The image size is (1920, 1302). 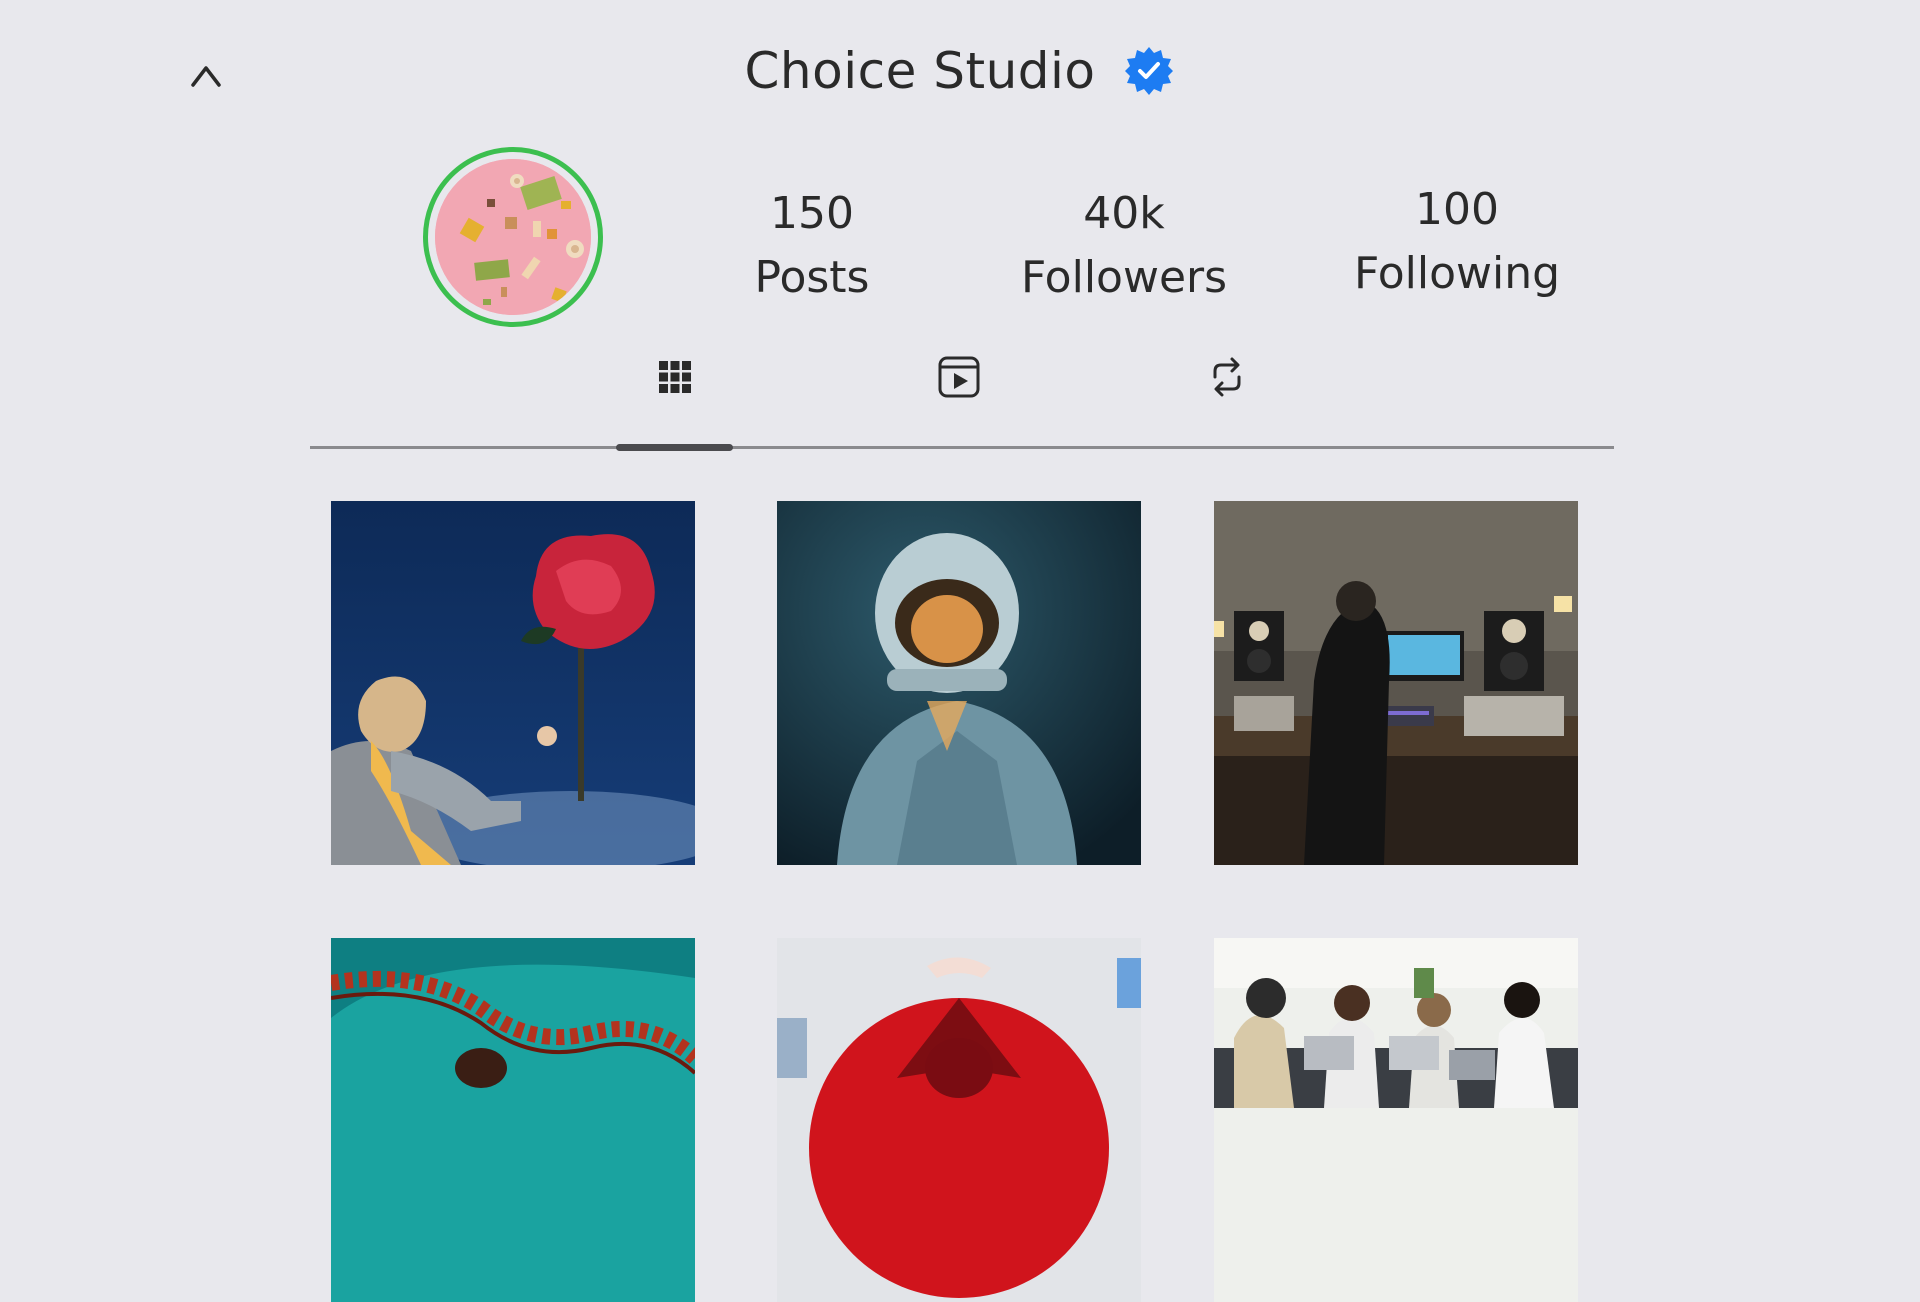 What do you see at coordinates (812, 213) in the screenshot?
I see `posts-count: 150` at bounding box center [812, 213].